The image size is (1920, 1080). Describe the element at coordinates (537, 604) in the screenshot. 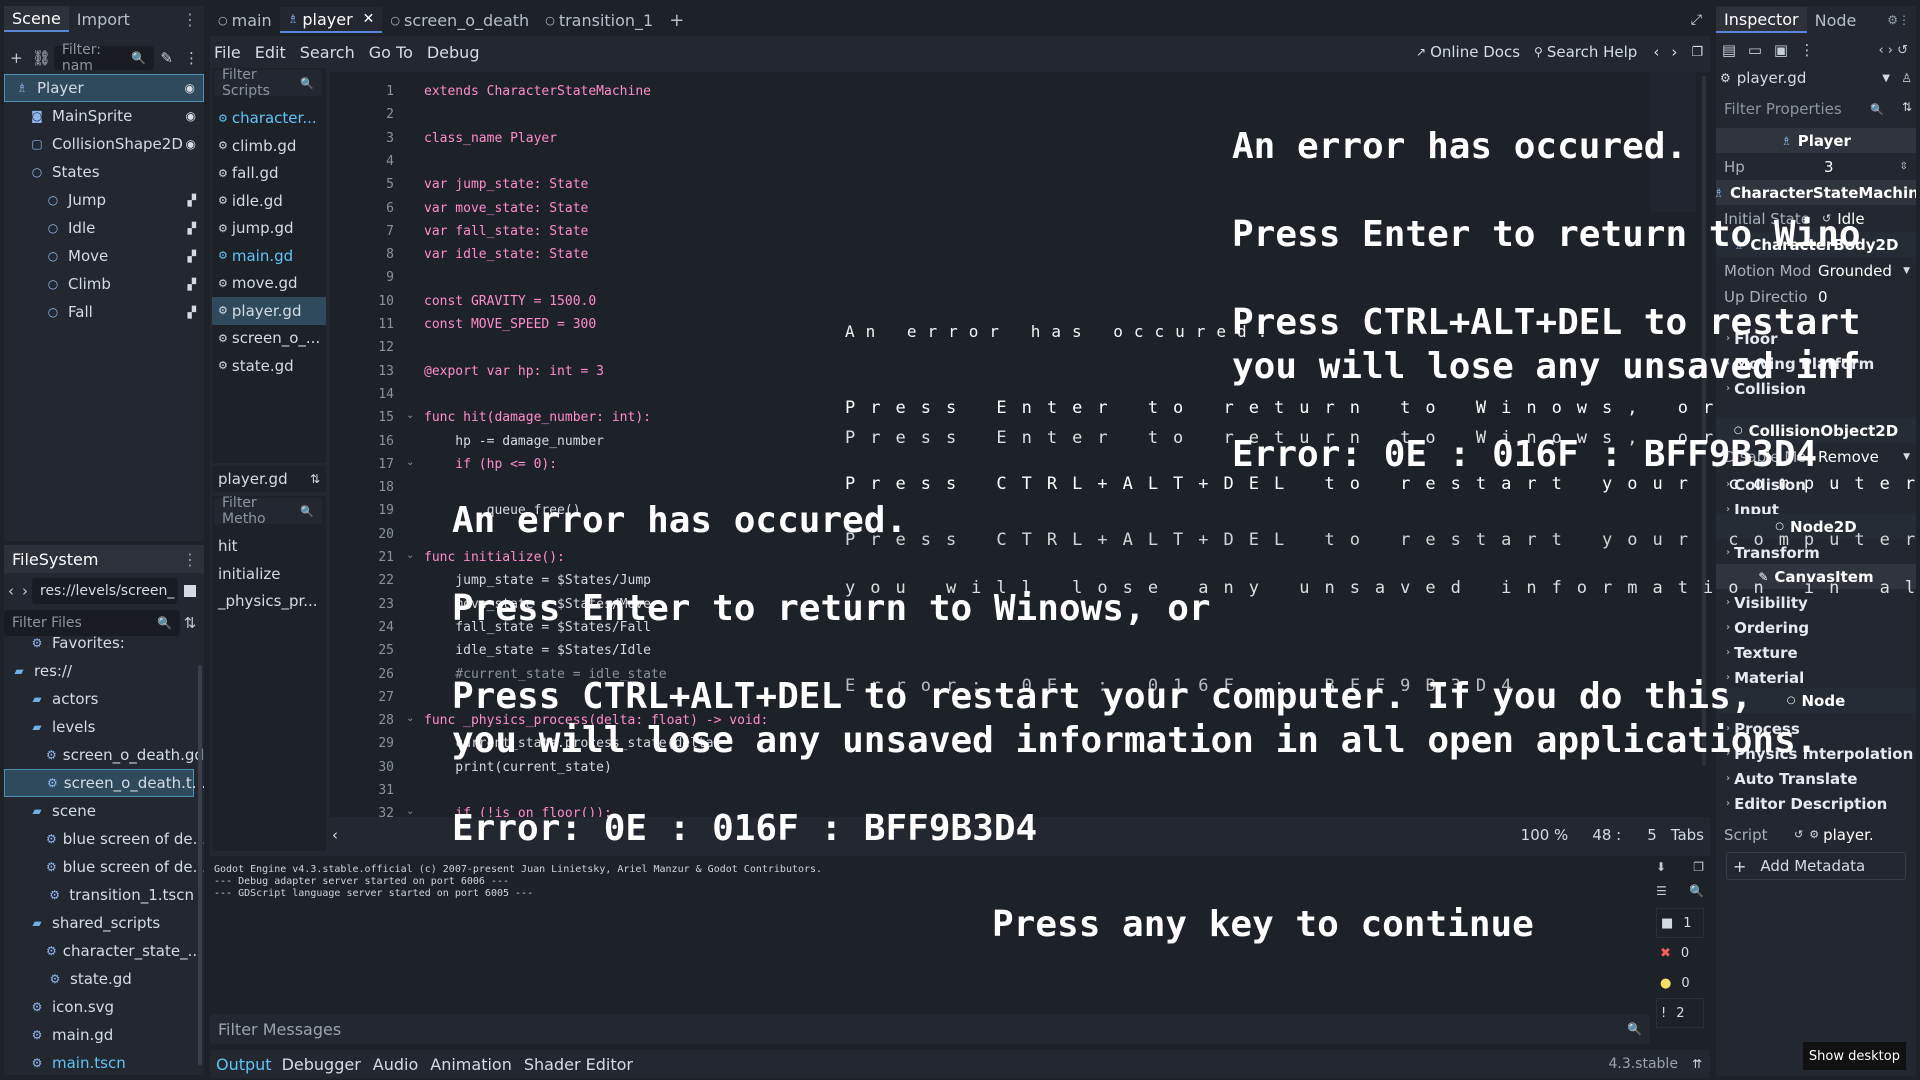

I see `code-line: move_state = $States/Move` at that location.